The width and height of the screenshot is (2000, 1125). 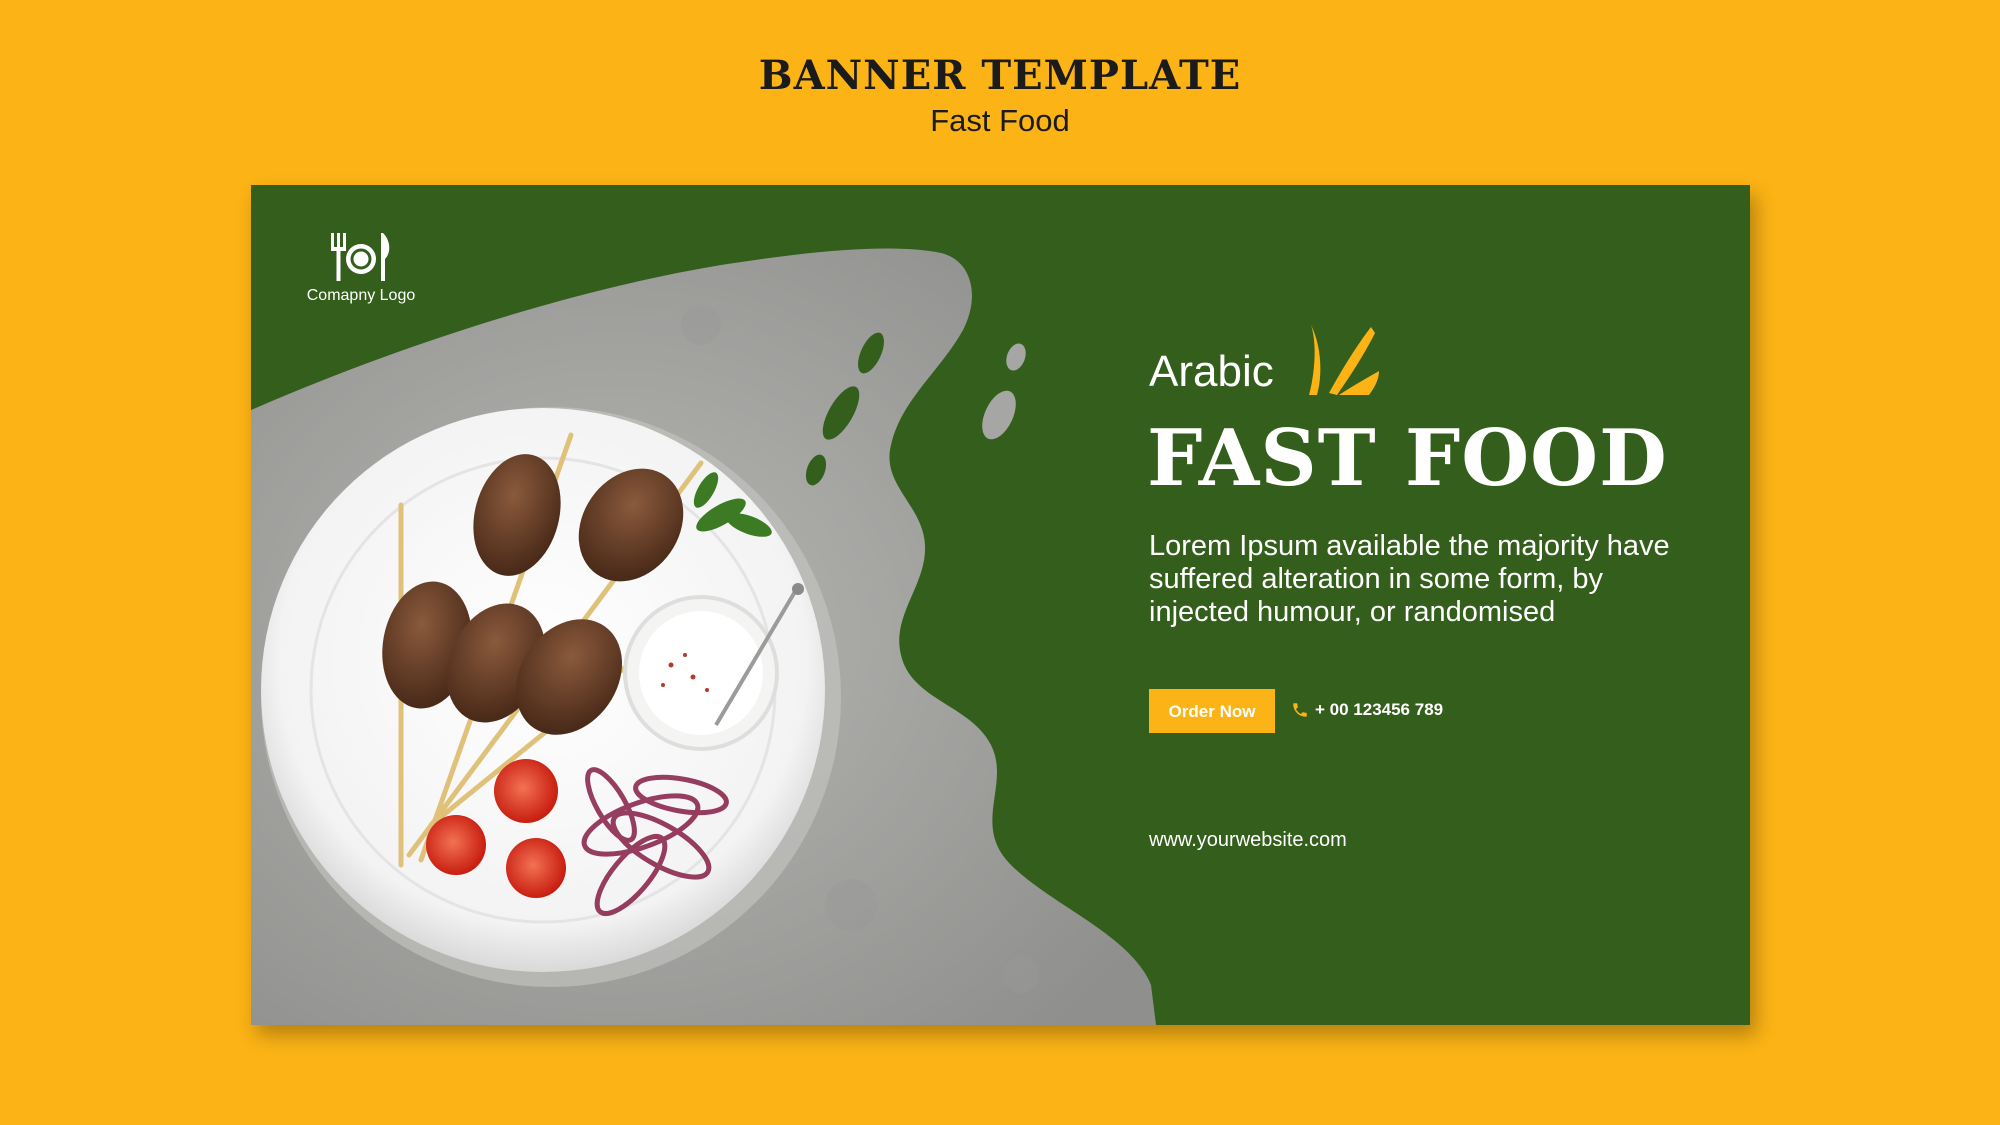 What do you see at coordinates (360, 257) in the screenshot?
I see `cutlery-plate-icon` at bounding box center [360, 257].